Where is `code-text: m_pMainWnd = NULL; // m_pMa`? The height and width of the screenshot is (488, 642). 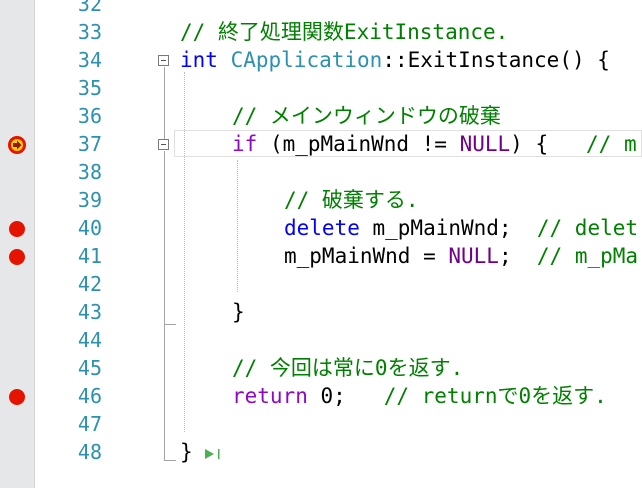
code-text: m_pMainWnd = NULL; // m_pMa is located at coordinates (461, 256).